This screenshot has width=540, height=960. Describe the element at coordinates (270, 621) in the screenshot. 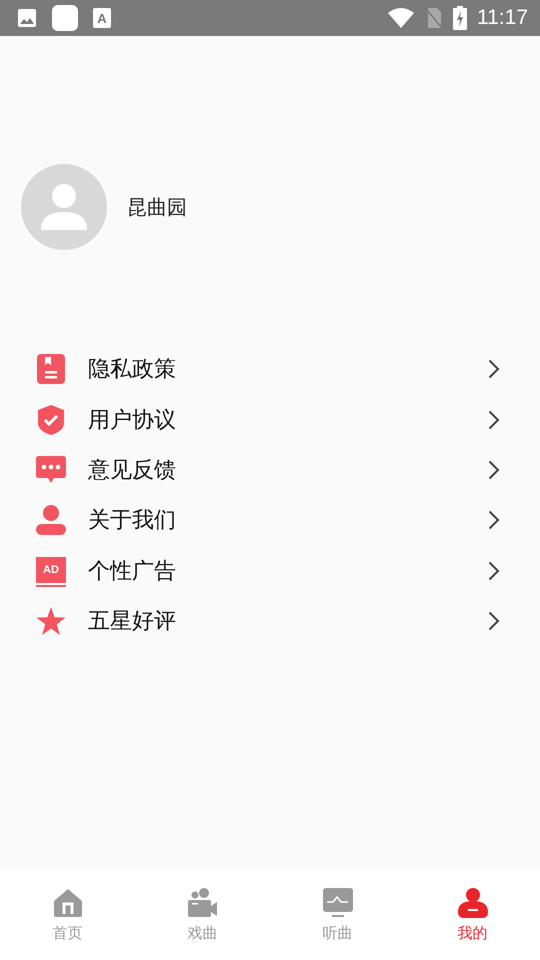

I see `menu-item: 五星好评` at that location.